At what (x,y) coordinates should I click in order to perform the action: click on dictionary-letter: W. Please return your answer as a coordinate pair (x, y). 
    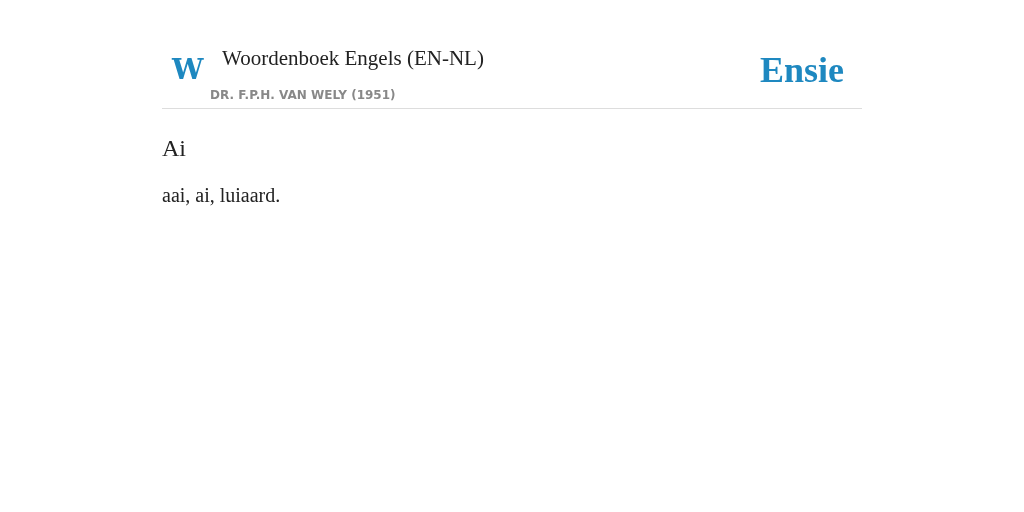
    Looking at the image, I should click on (187, 68).